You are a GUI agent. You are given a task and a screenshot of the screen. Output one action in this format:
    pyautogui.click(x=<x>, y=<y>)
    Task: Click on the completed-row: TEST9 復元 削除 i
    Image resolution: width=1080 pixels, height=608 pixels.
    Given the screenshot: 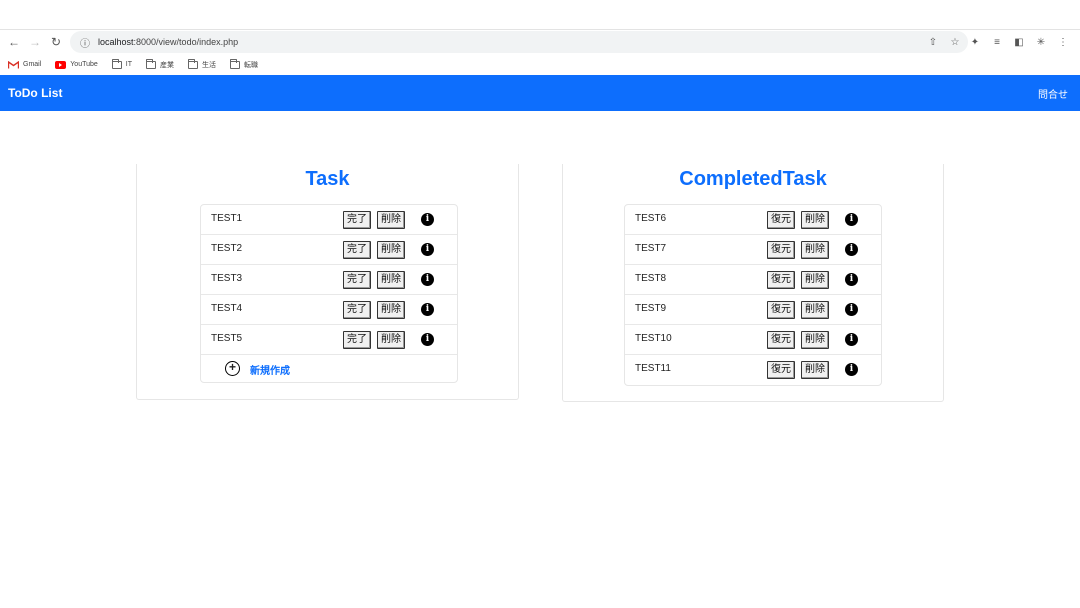 What is the action you would take?
    pyautogui.click(x=753, y=310)
    